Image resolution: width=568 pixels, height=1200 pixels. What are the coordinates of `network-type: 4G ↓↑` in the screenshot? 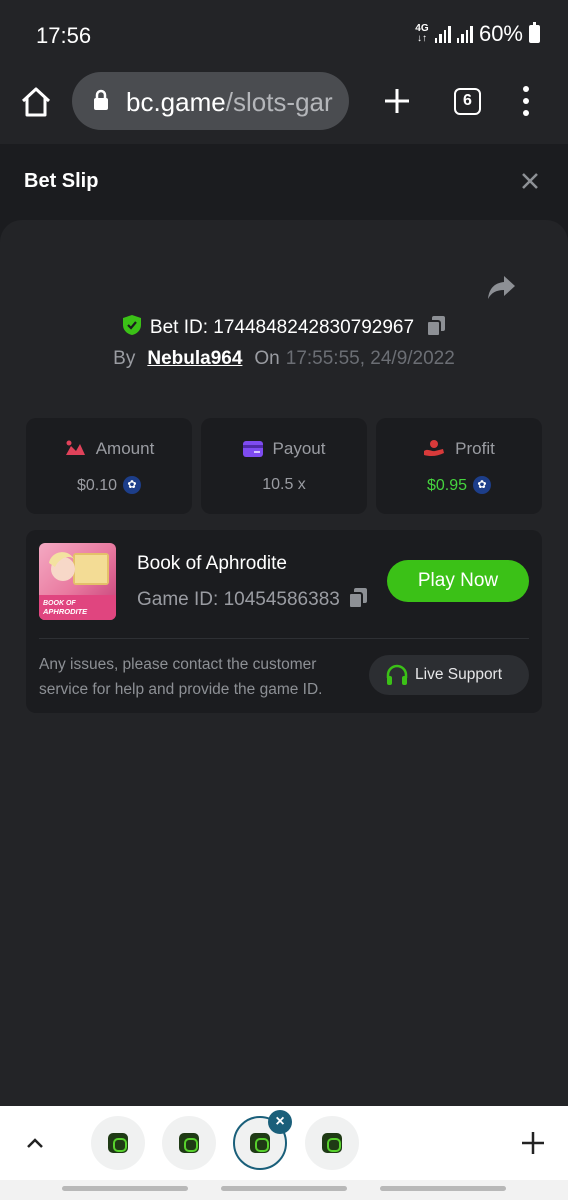 It's located at (422, 33).